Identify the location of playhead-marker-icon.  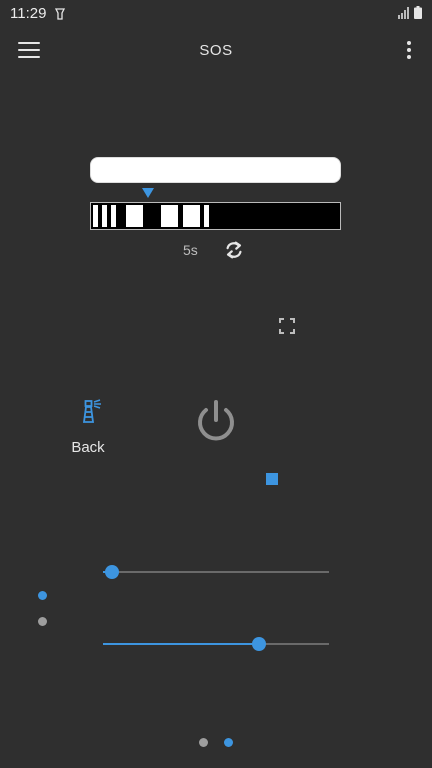
(148, 193).